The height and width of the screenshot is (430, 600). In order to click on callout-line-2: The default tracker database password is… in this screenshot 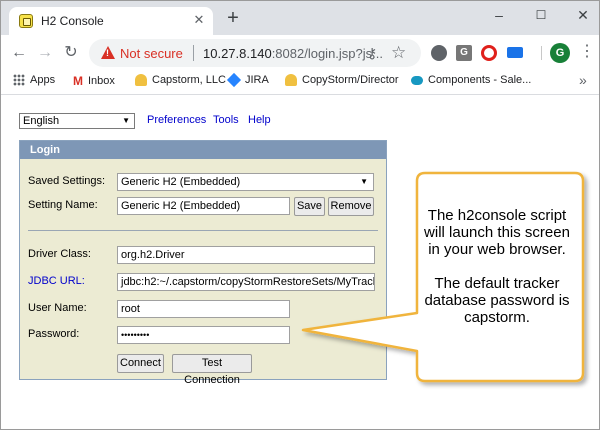, I will do `click(497, 300)`.